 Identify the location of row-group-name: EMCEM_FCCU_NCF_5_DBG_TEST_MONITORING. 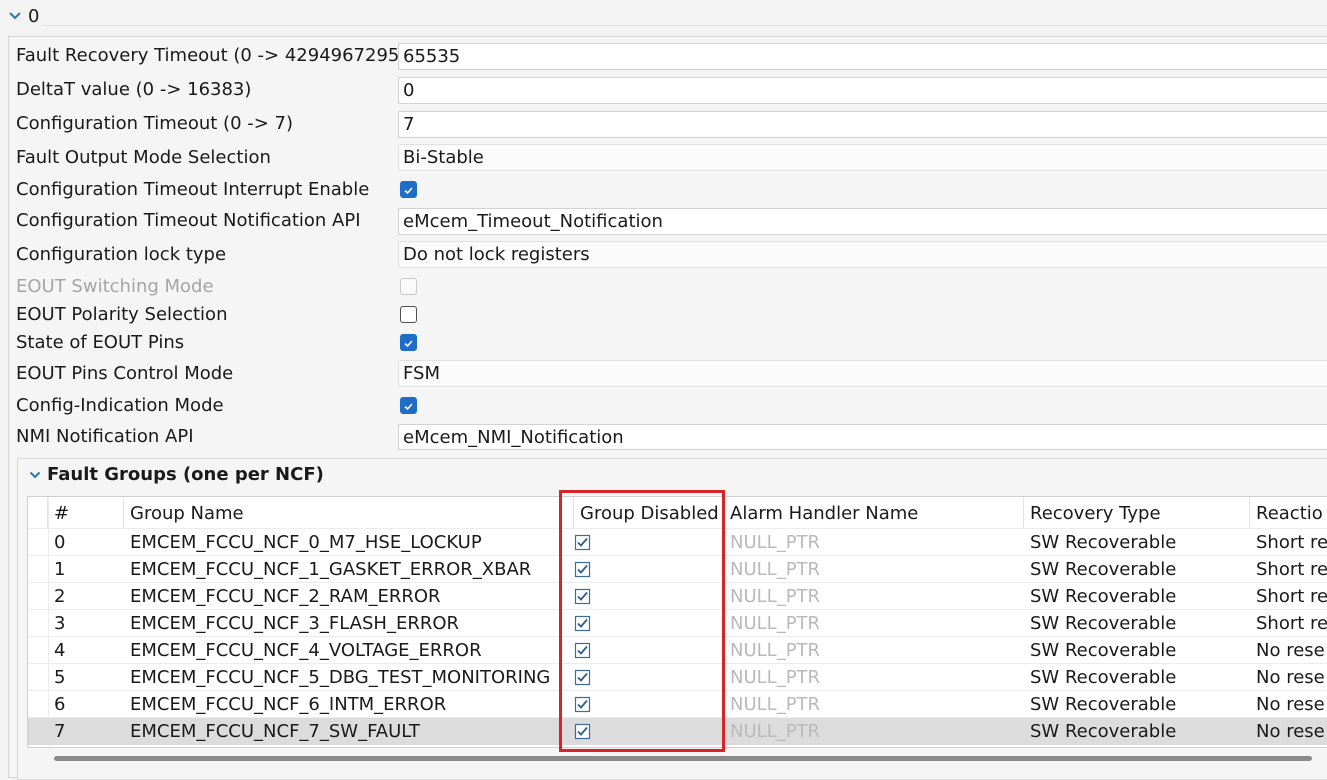
(349, 677).